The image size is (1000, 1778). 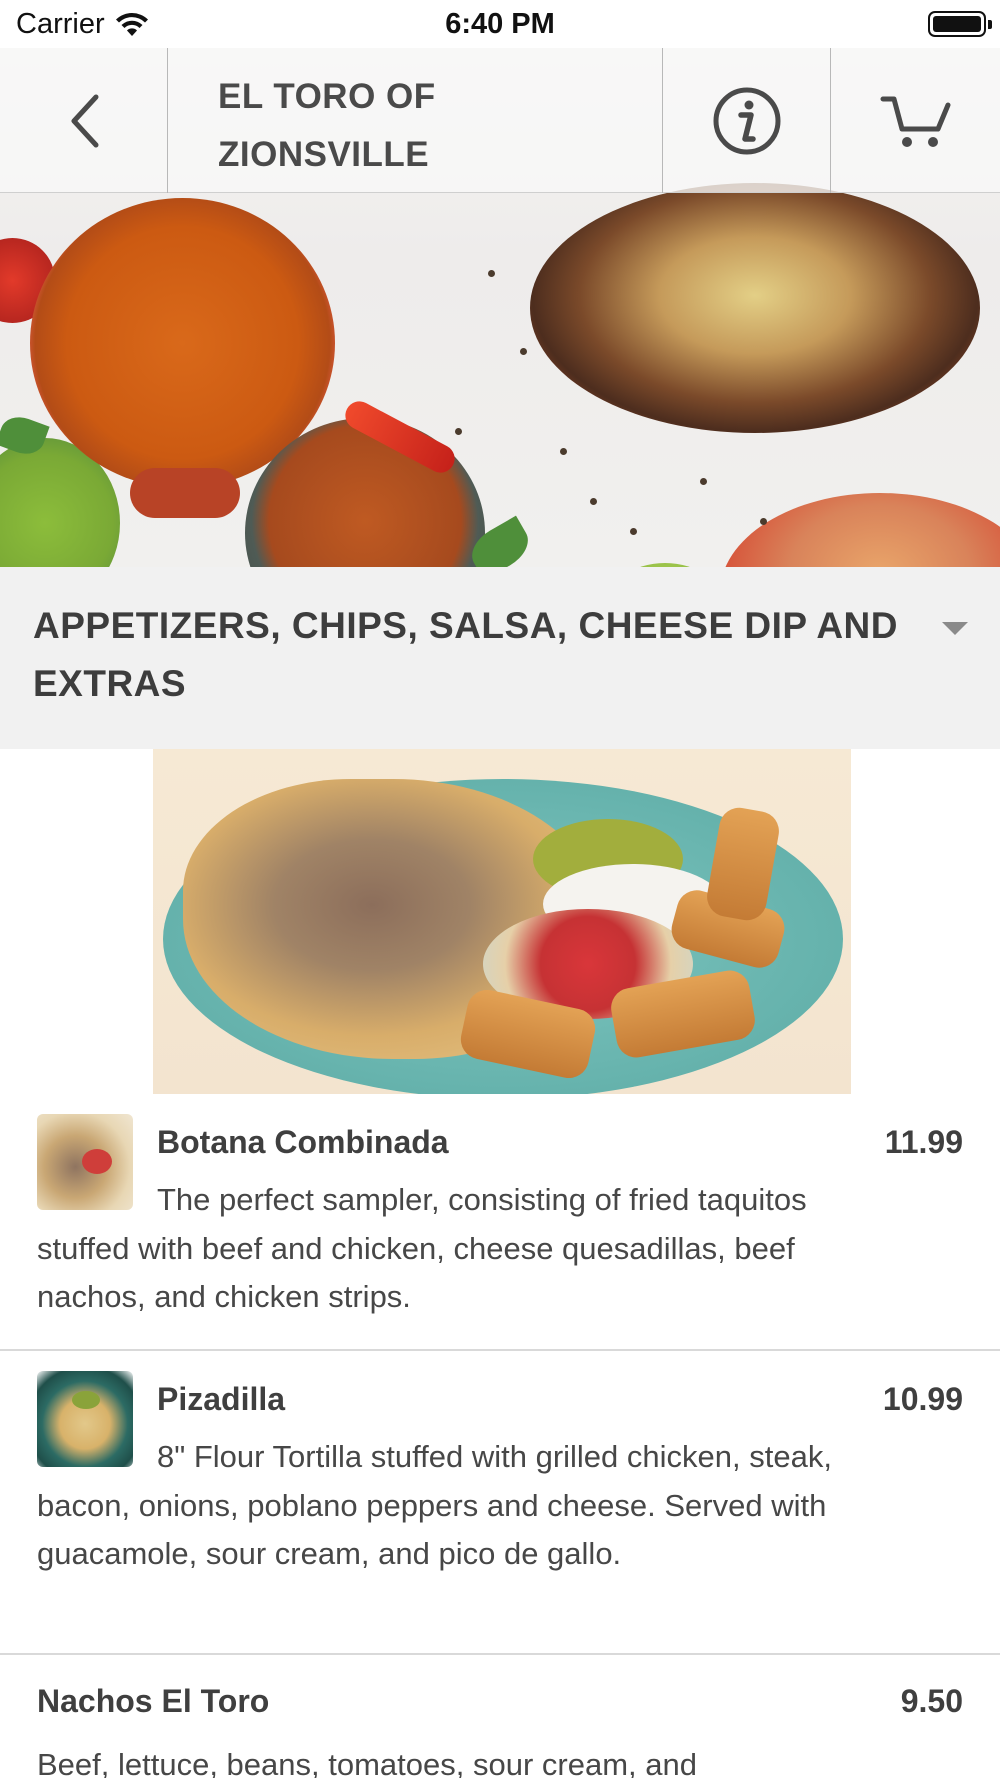 I want to click on info-icon, so click(x=746, y=120).